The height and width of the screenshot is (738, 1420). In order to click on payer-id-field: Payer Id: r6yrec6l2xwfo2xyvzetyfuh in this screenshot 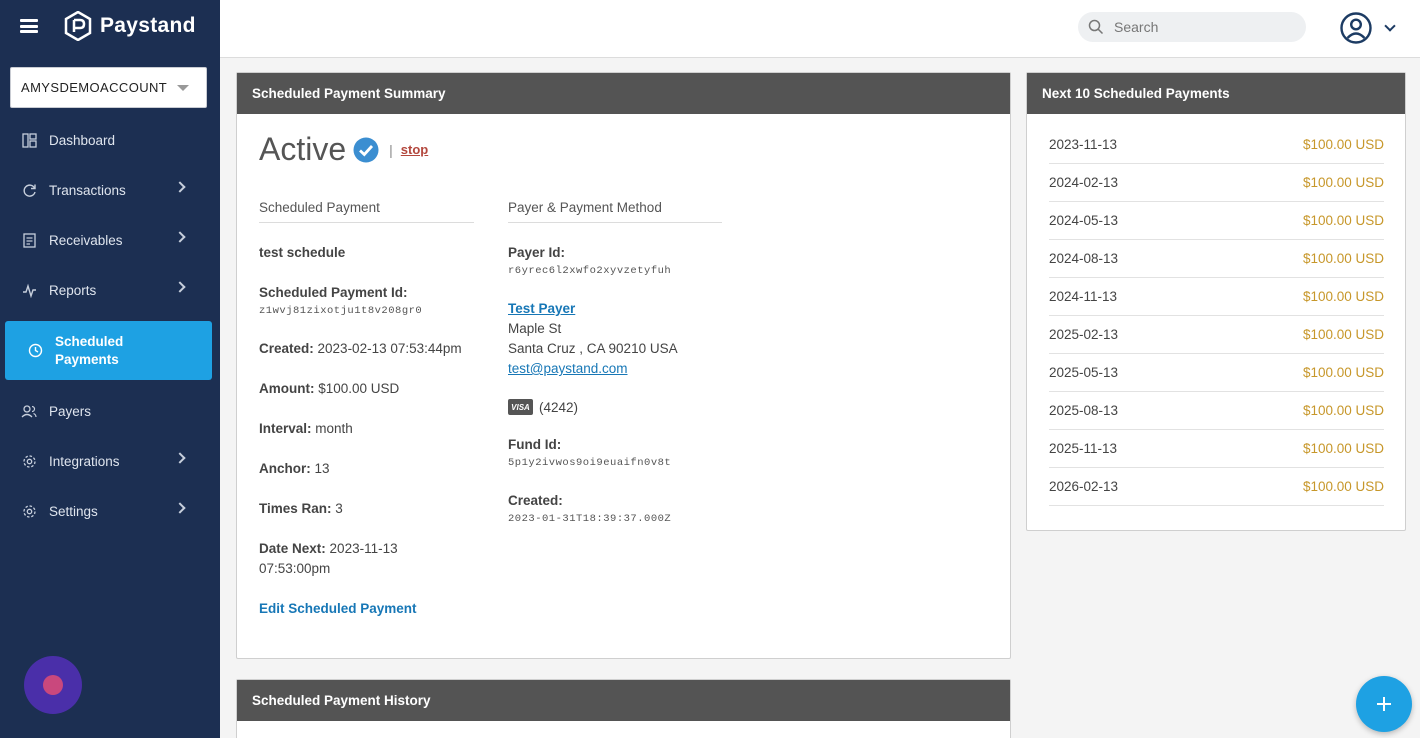, I will do `click(615, 261)`.